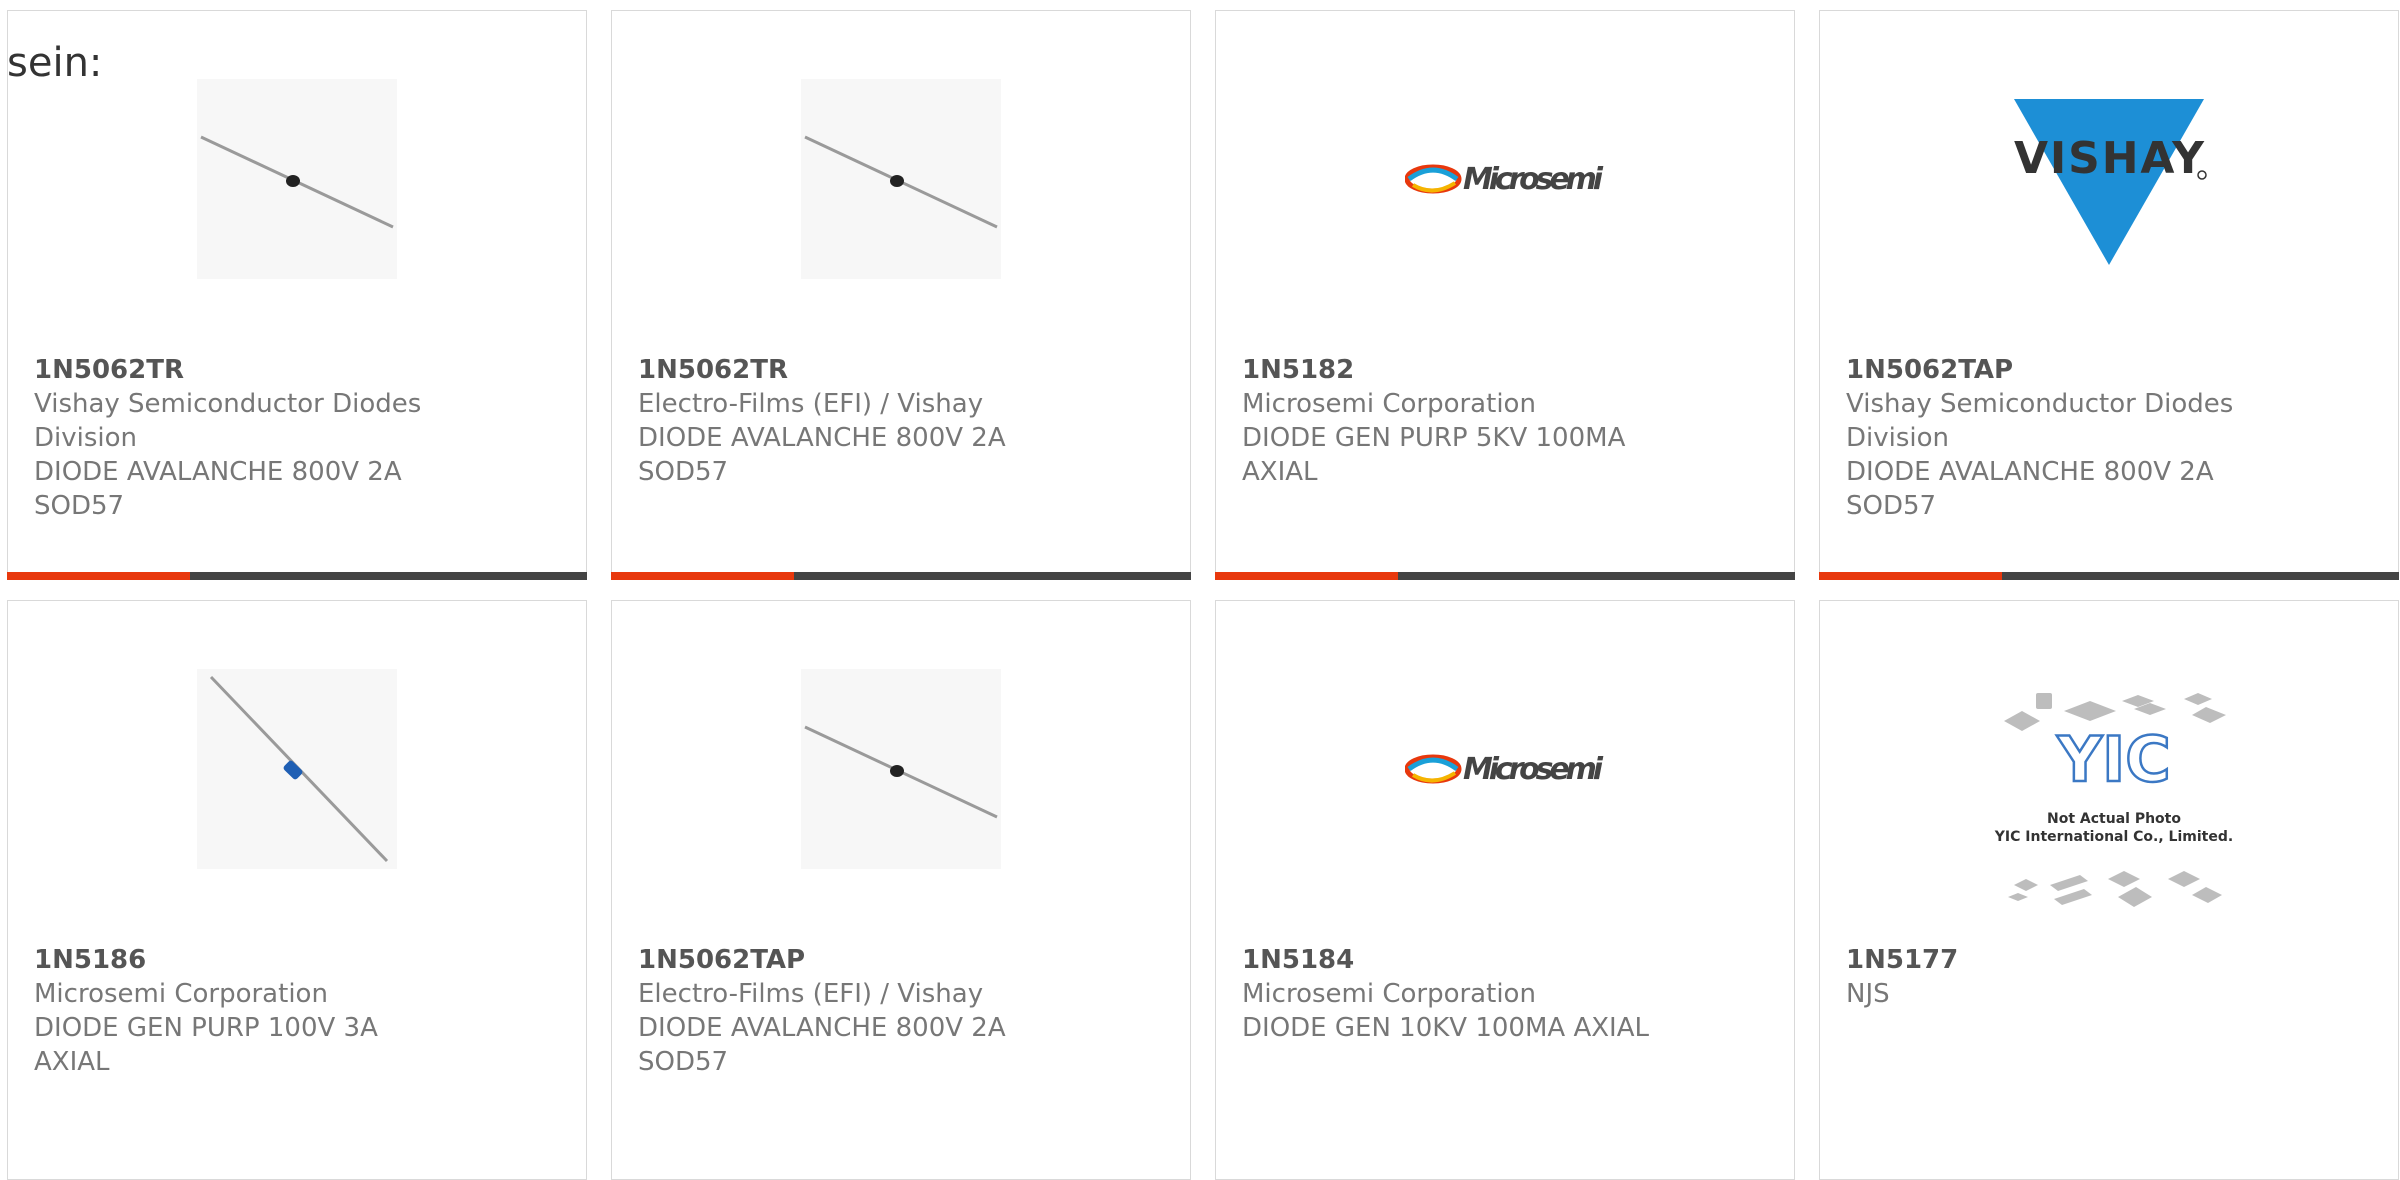 The width and height of the screenshot is (2400, 1180). I want to click on section-heading: sein:, so click(55, 63).